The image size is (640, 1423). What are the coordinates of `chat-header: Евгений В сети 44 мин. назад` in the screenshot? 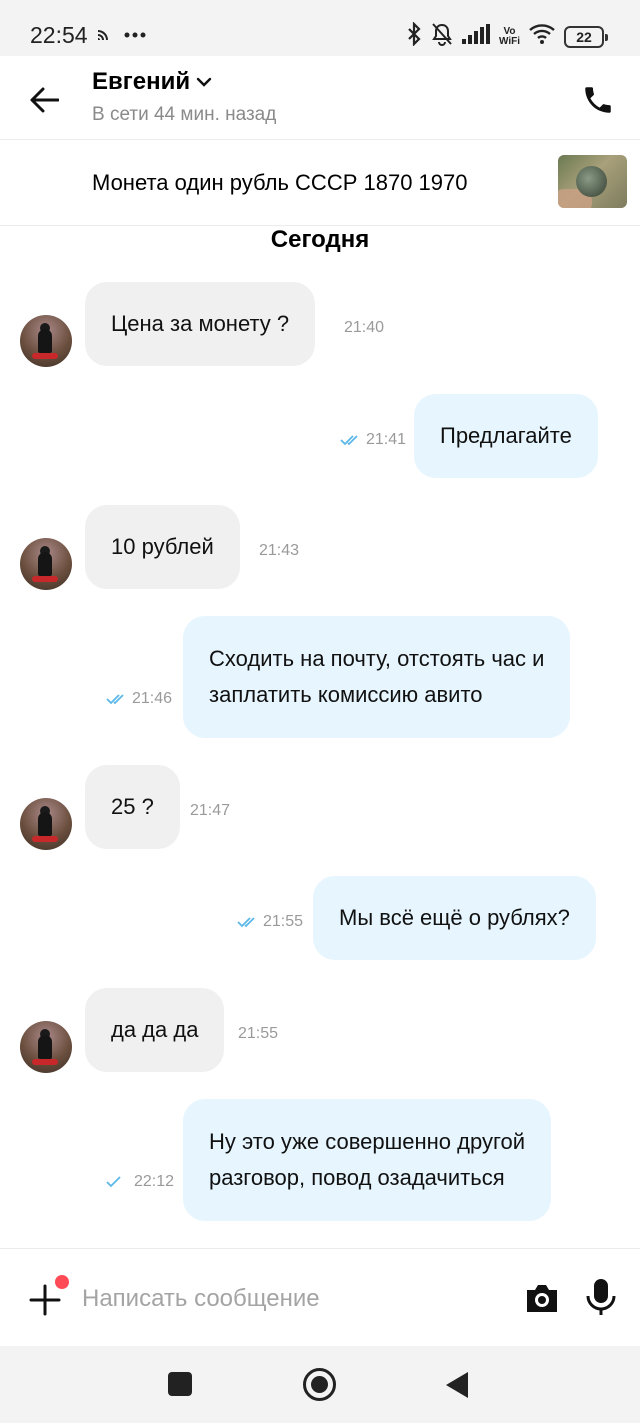 It's located at (320, 98).